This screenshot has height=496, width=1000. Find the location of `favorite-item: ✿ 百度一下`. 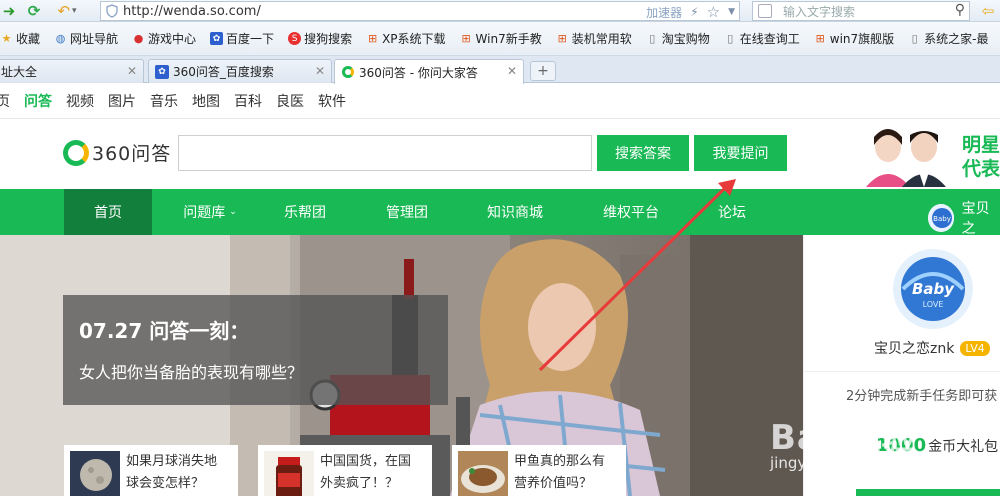

favorite-item: ✿ 百度一下 is located at coordinates (242, 38).